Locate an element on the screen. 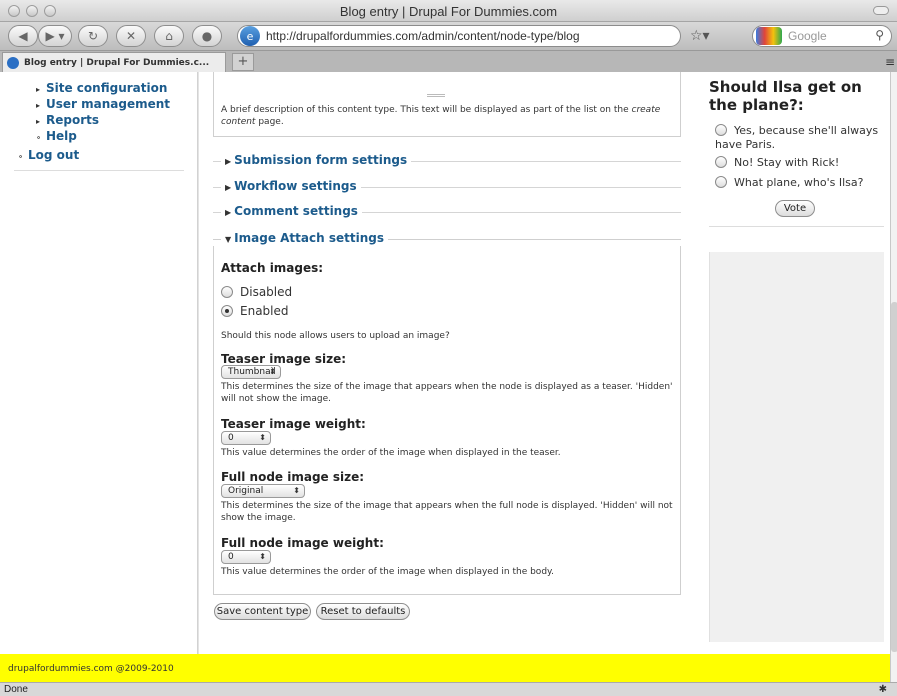  stop-button: ✕ is located at coordinates (131, 36).